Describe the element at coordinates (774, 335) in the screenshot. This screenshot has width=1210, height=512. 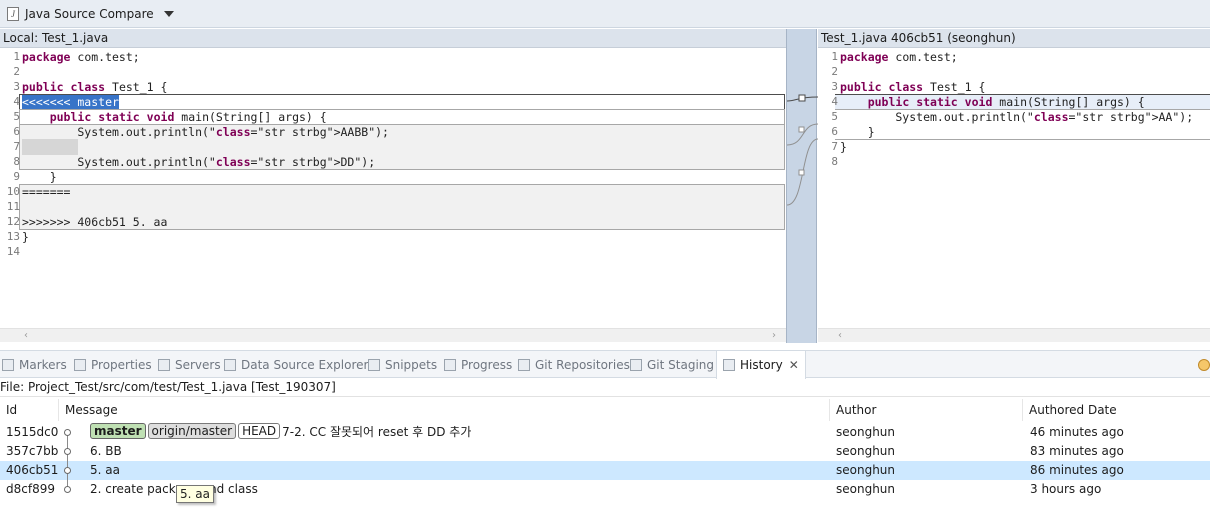
I see `scroll-right-icon: ›` at that location.